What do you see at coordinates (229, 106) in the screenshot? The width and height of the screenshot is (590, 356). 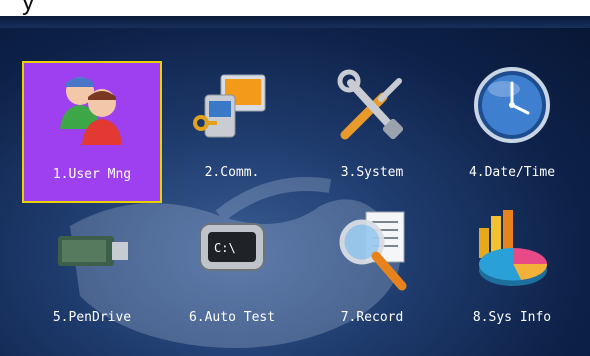 I see `communication-icon` at bounding box center [229, 106].